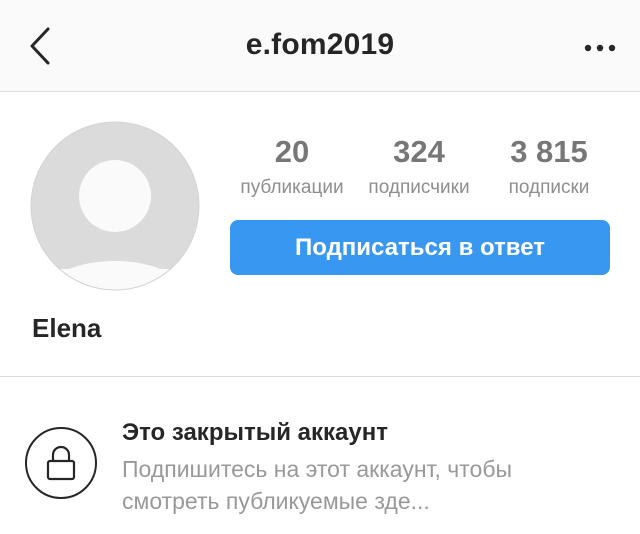 The height and width of the screenshot is (534, 640). I want to click on lock-icon-container, so click(61, 463).